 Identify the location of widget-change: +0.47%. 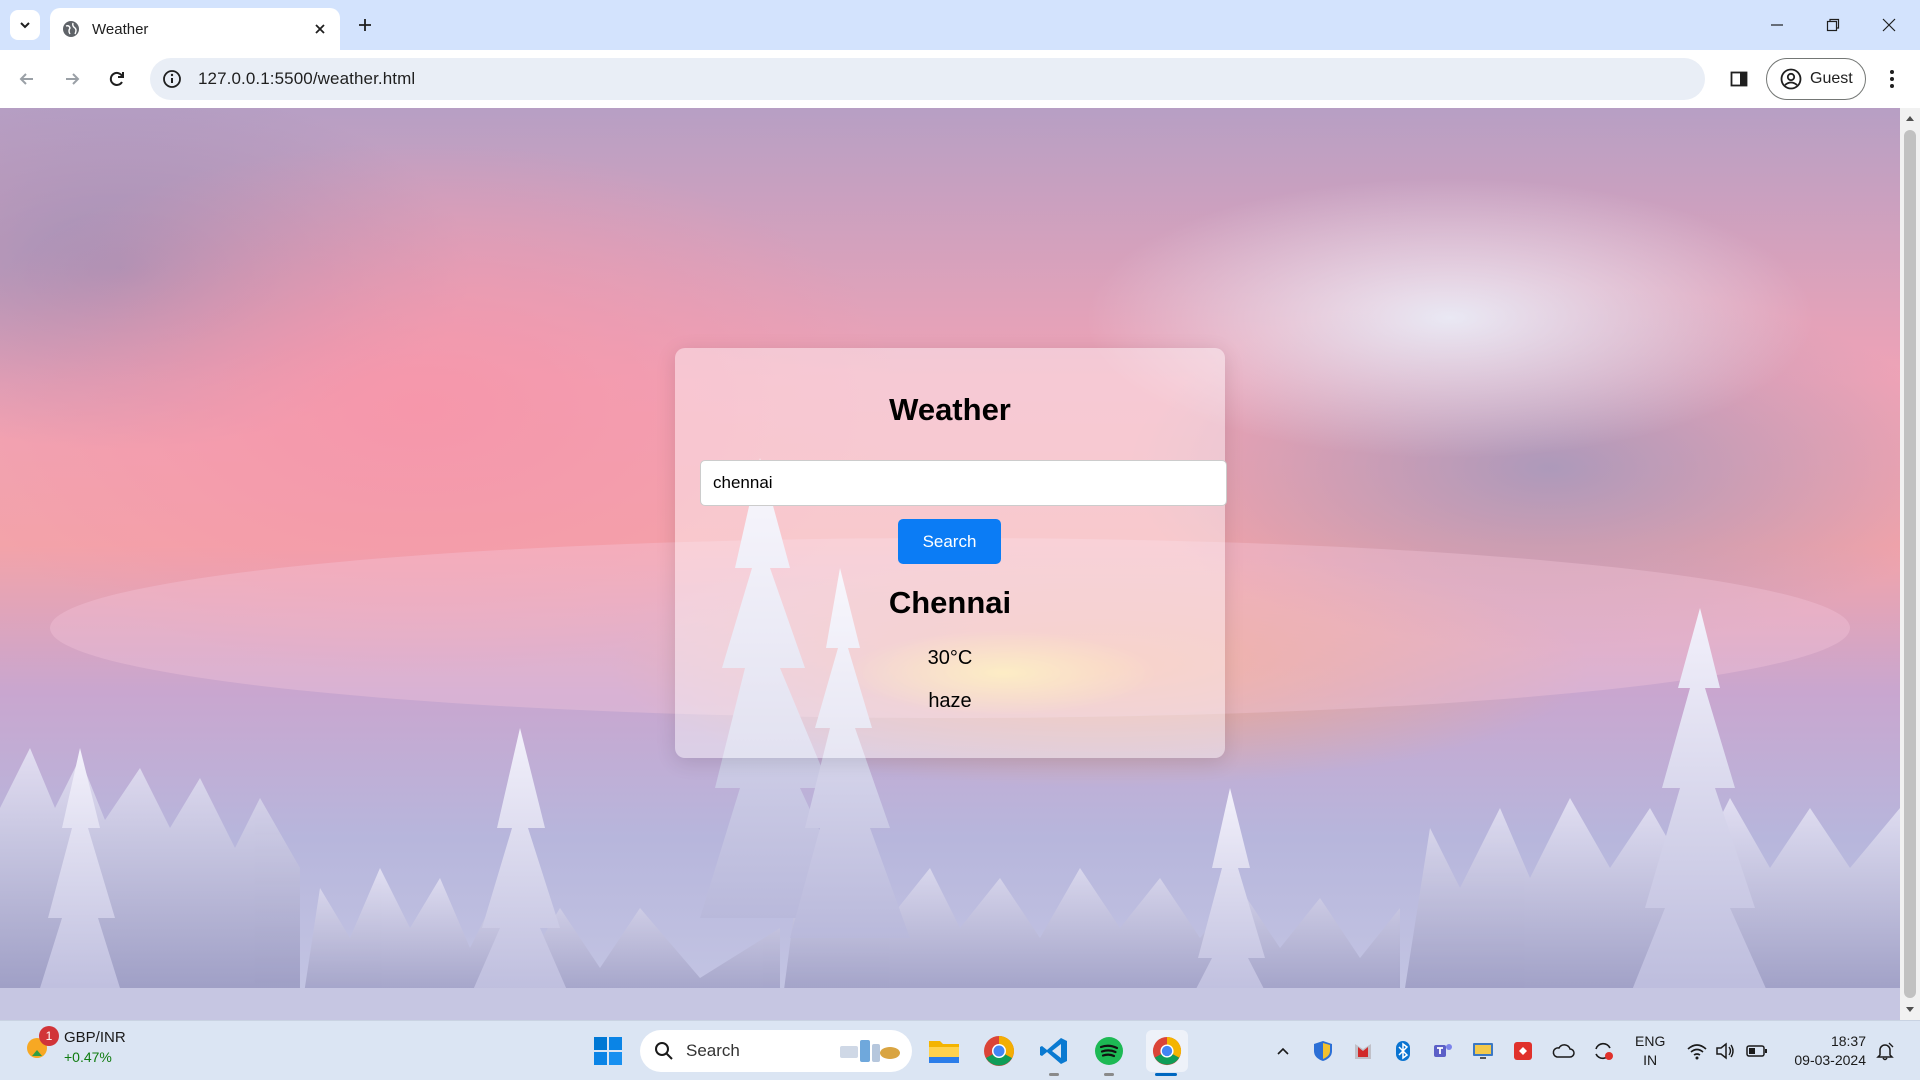
(88, 1057).